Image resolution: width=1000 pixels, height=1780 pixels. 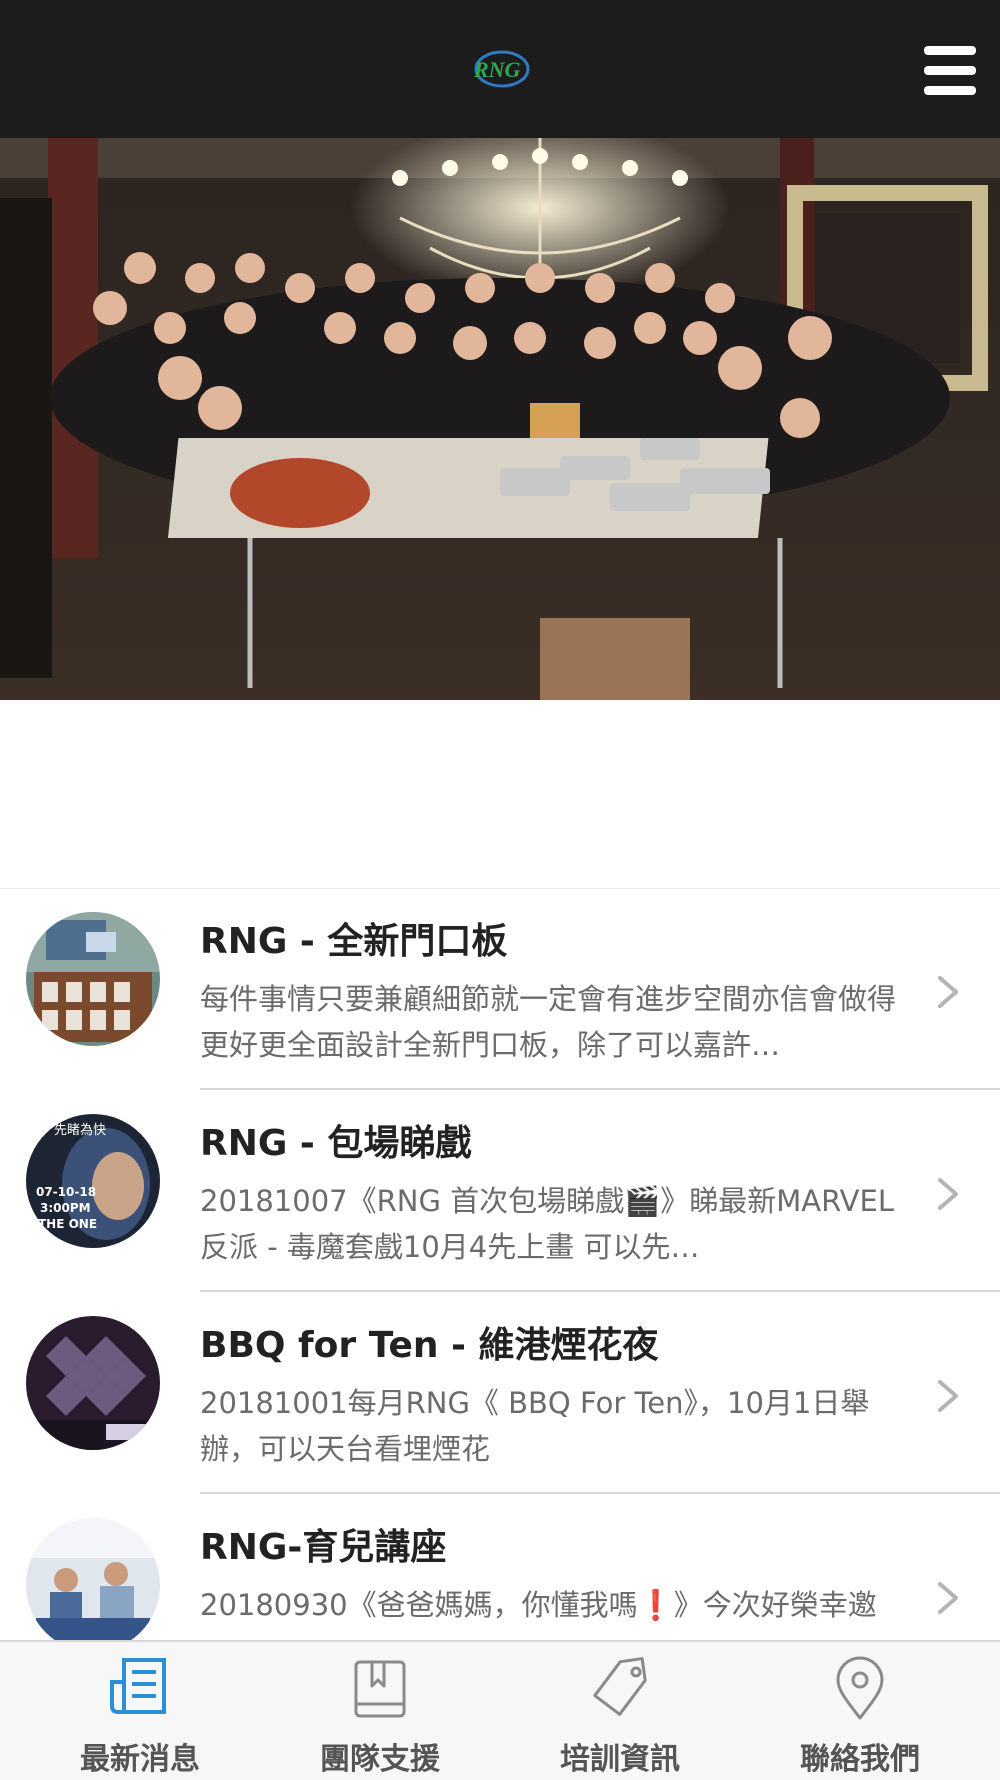 I want to click on tab-latest-news: 最新消息, so click(x=140, y=1711).